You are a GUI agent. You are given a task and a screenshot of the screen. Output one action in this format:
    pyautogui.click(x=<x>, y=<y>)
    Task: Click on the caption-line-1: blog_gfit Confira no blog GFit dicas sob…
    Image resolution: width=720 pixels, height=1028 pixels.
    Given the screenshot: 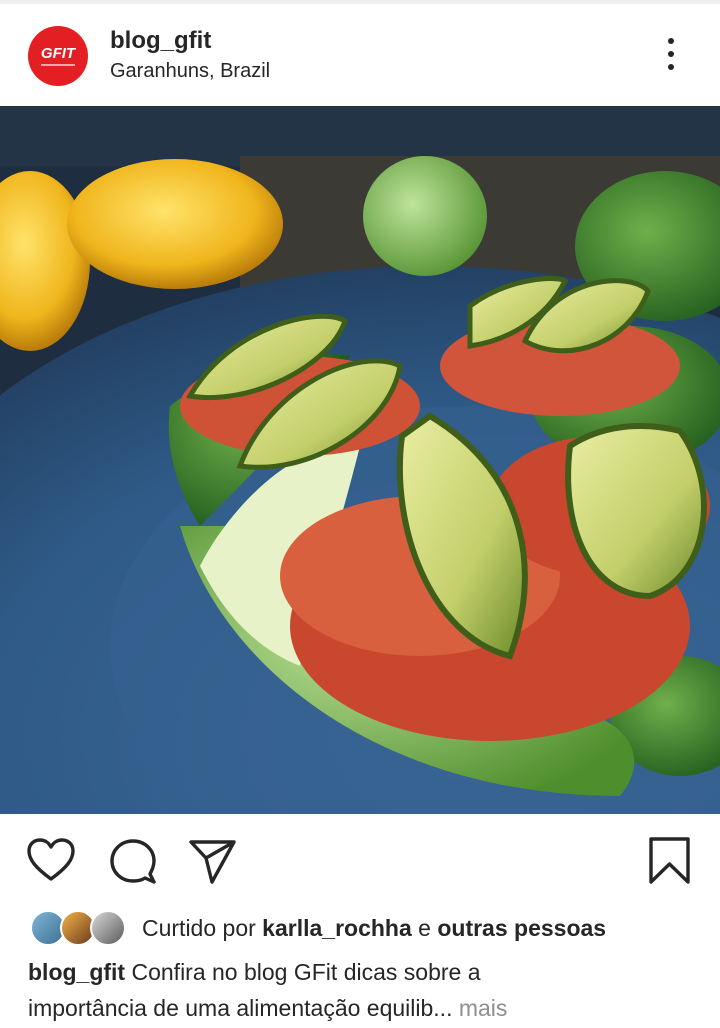 What is the action you would take?
    pyautogui.click(x=363, y=972)
    